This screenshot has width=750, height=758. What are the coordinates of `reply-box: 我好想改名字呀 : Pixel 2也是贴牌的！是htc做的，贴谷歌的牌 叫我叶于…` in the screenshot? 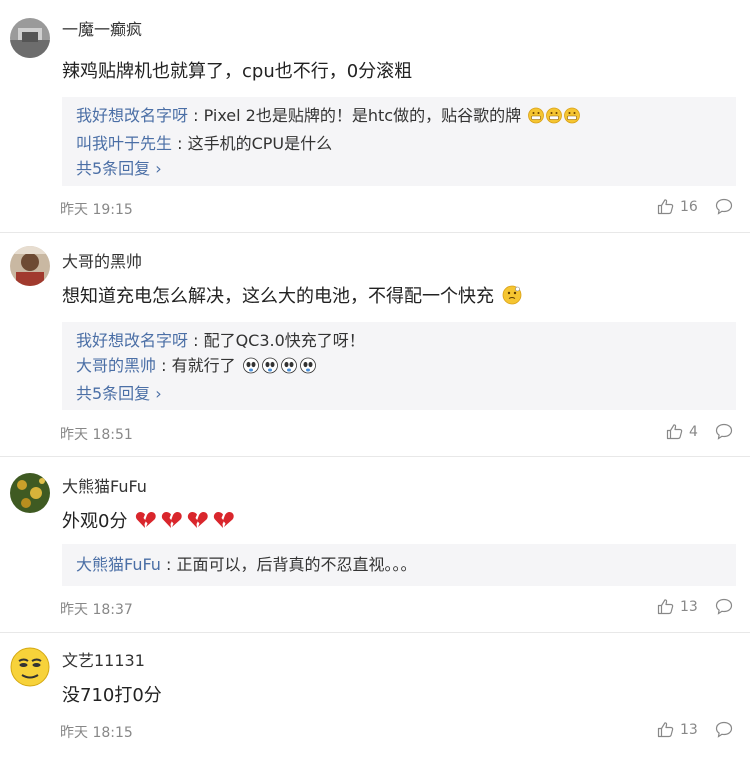 It's located at (399, 141).